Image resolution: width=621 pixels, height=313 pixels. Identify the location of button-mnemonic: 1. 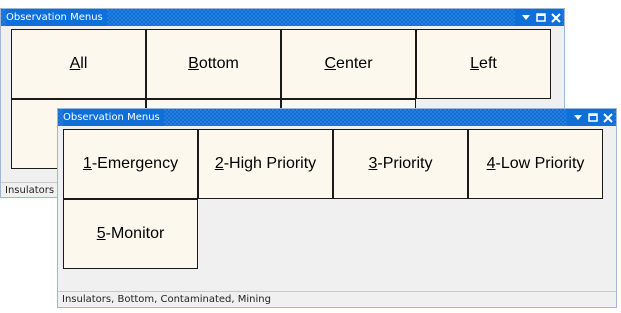
(87, 163).